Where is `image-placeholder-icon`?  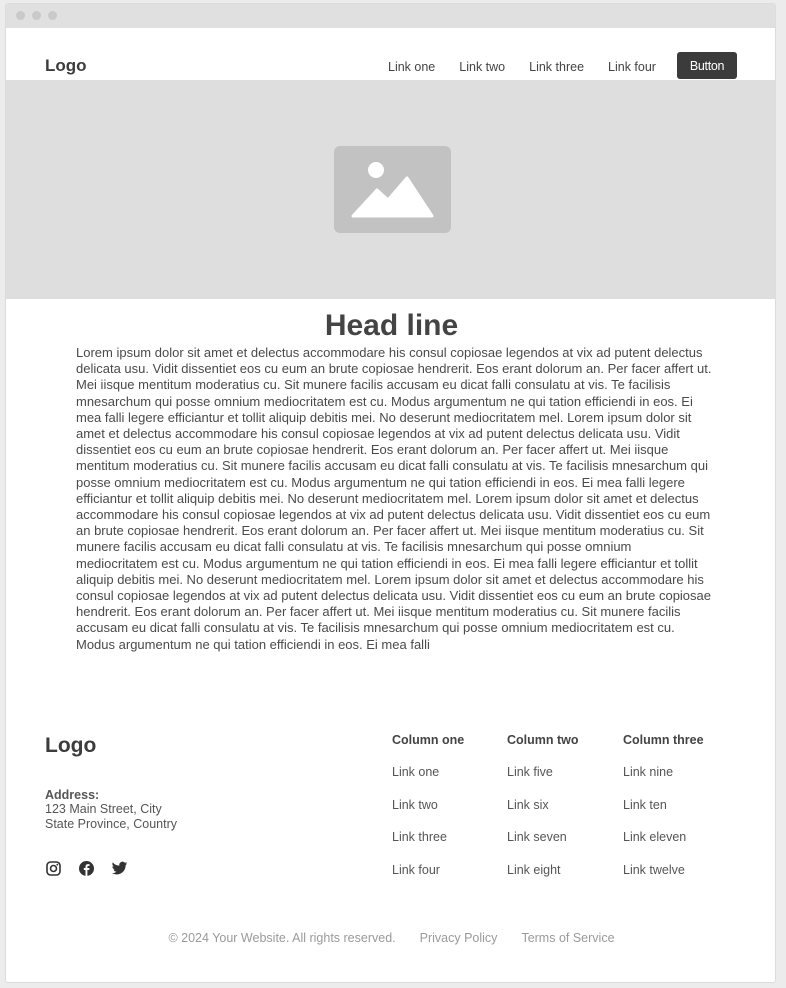 image-placeholder-icon is located at coordinates (392, 189).